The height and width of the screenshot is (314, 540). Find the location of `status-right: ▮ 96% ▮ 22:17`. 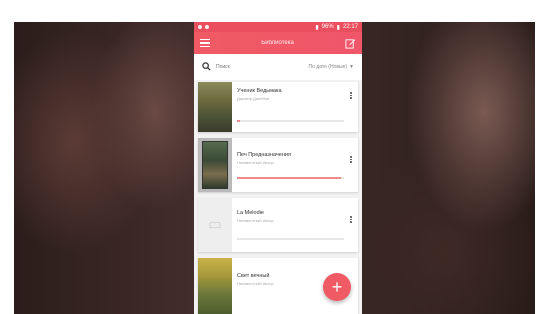

status-right: ▮ 96% ▮ 22:17 is located at coordinates (336, 27).